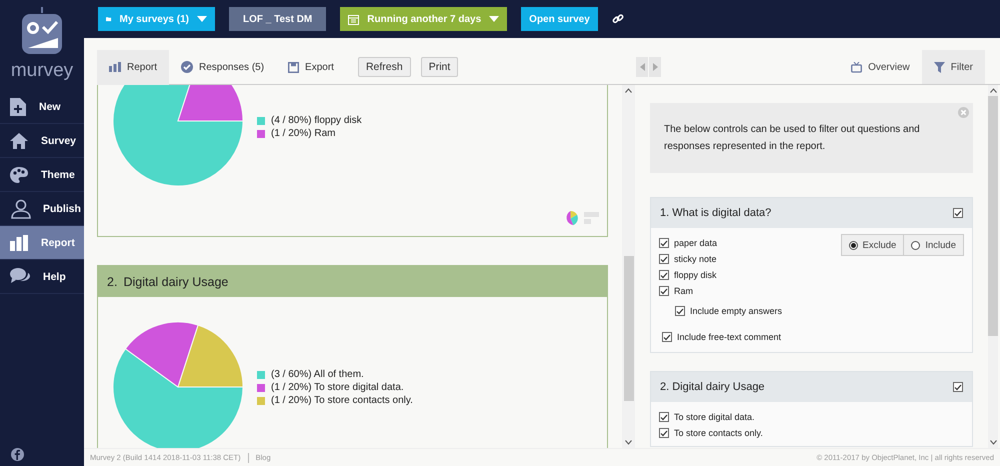  Describe the element at coordinates (42, 243) in the screenshot. I see `sidebar-item: Report` at that location.